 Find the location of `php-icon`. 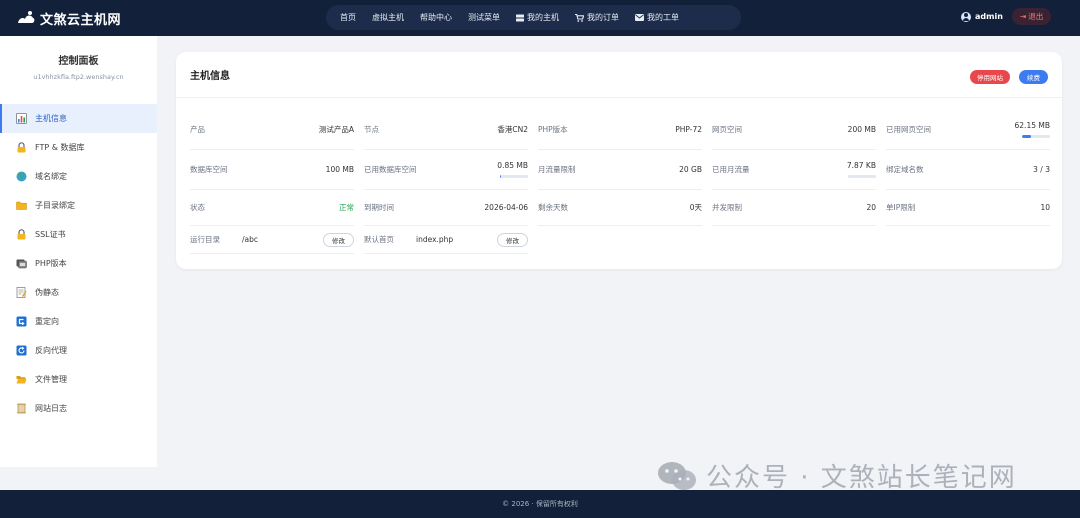

php-icon is located at coordinates (21, 264).